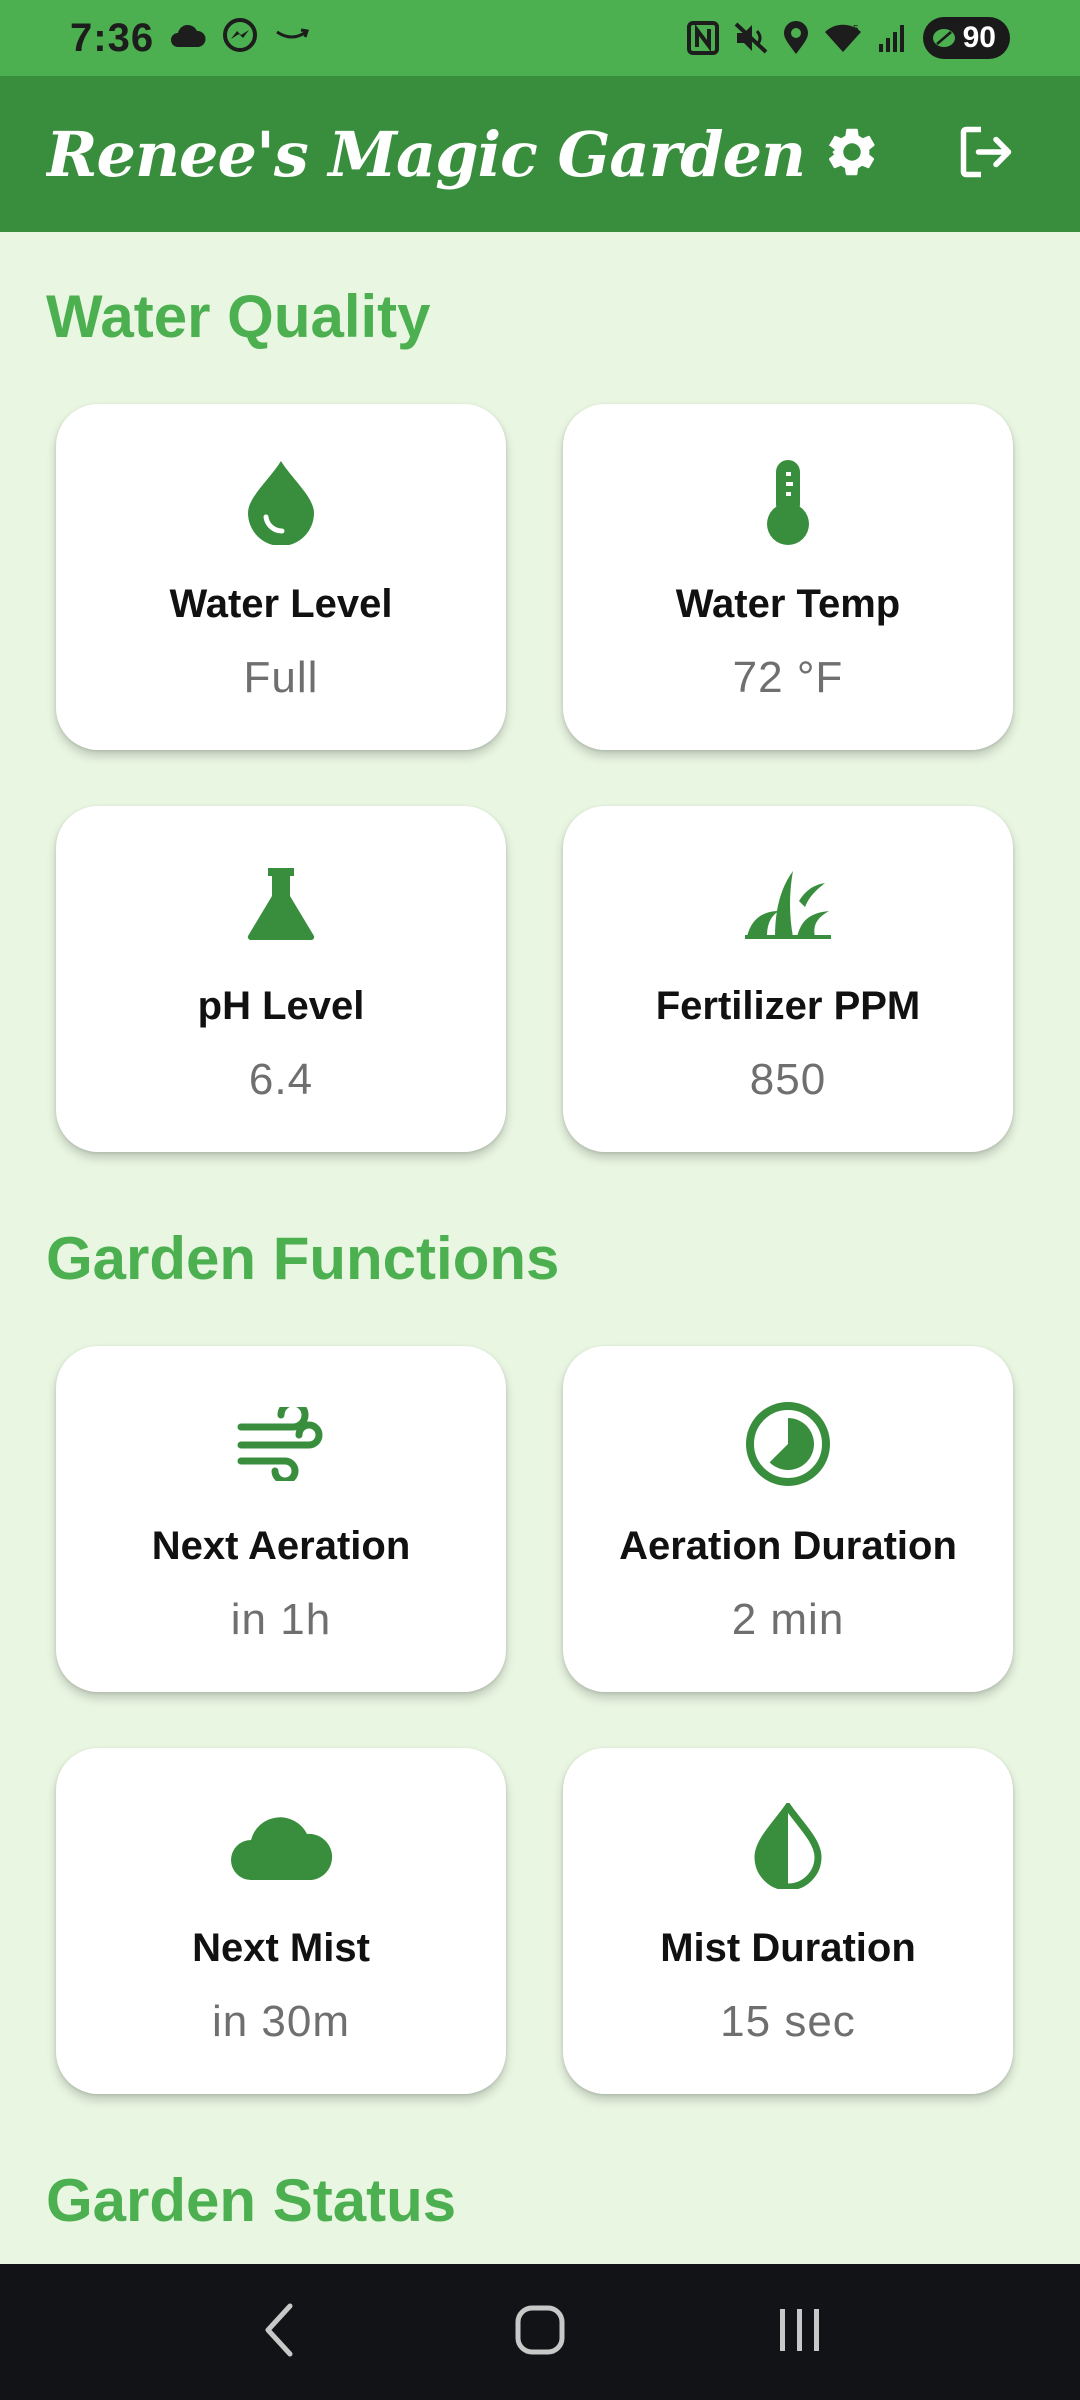  I want to click on card-aeration-duration: Aeration Duration 2 min, so click(788, 1519).